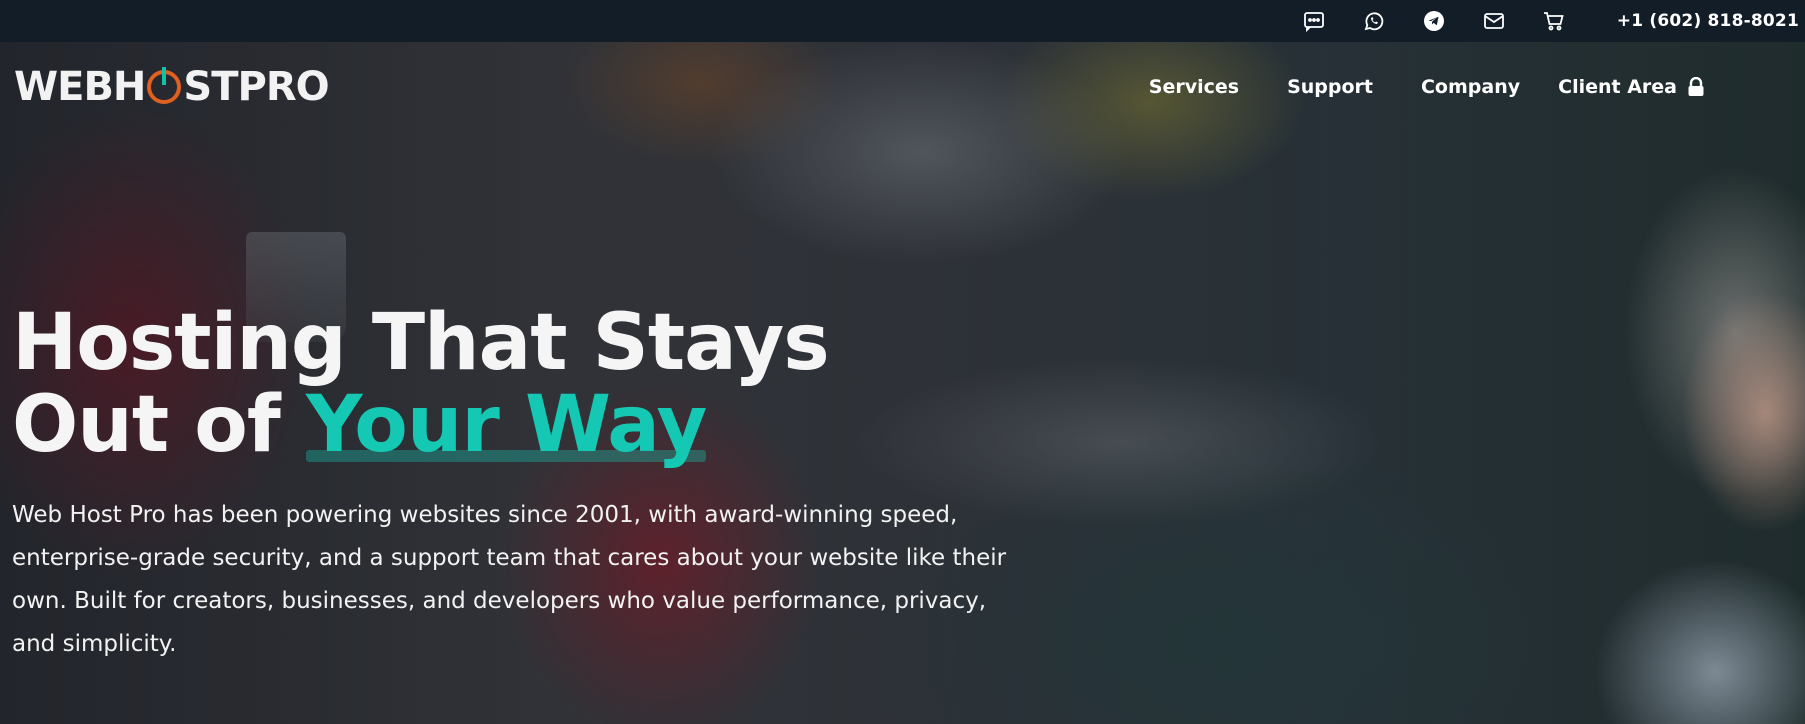 The image size is (1805, 724). Describe the element at coordinates (1494, 21) in the screenshot. I see `mail-icon` at that location.